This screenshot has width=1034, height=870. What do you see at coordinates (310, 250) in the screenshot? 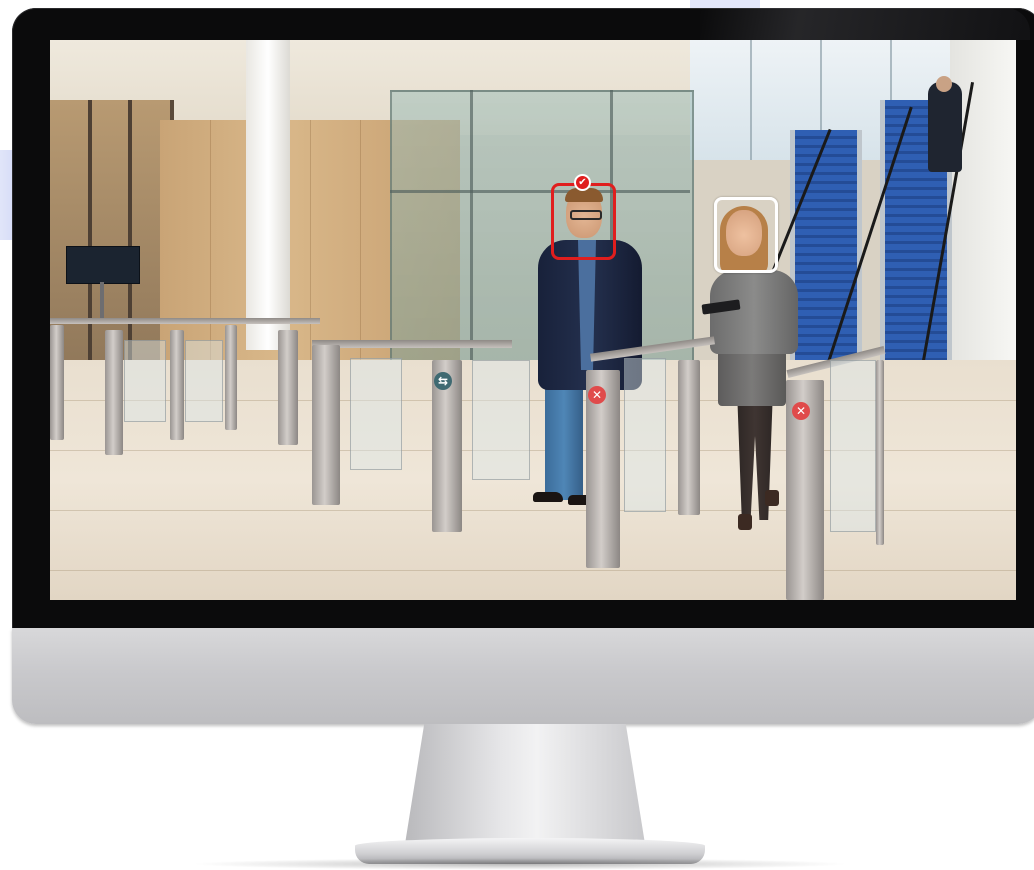
I see `wood-panel-seam` at bounding box center [310, 250].